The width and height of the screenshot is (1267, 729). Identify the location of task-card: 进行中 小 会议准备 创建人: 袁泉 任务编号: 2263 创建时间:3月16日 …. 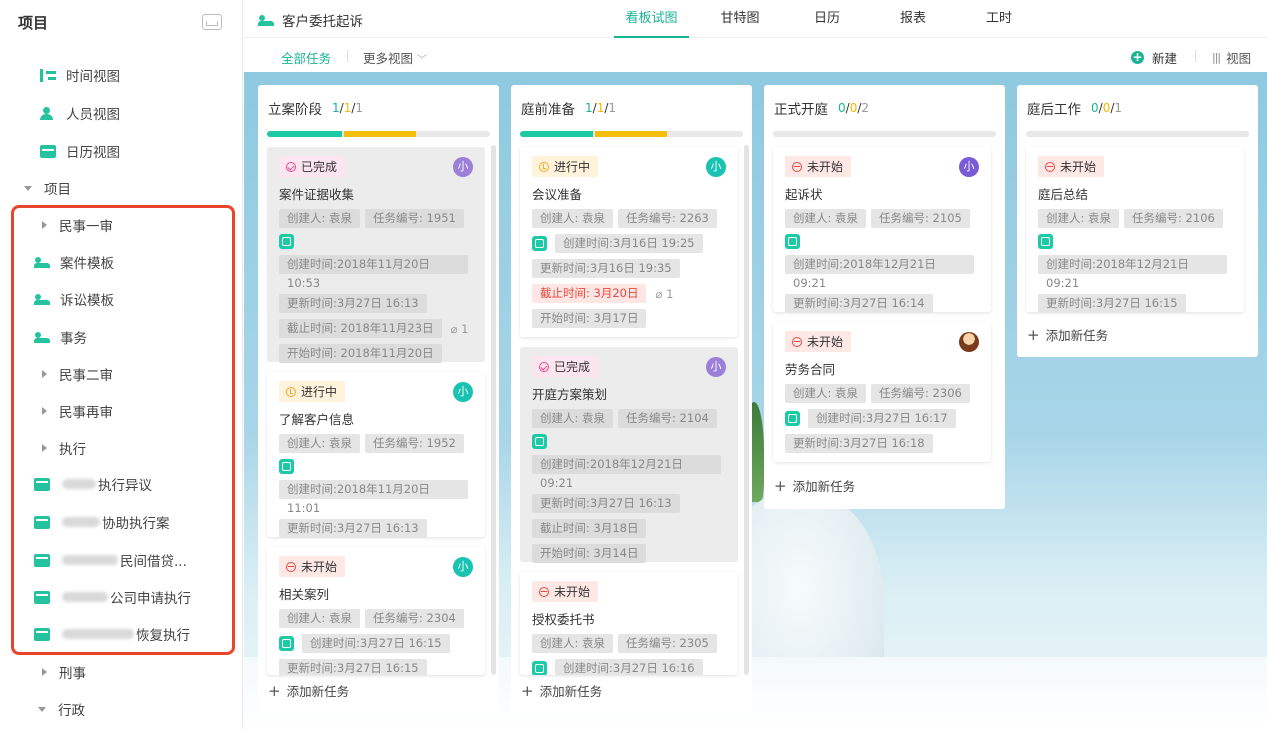
(629, 242).